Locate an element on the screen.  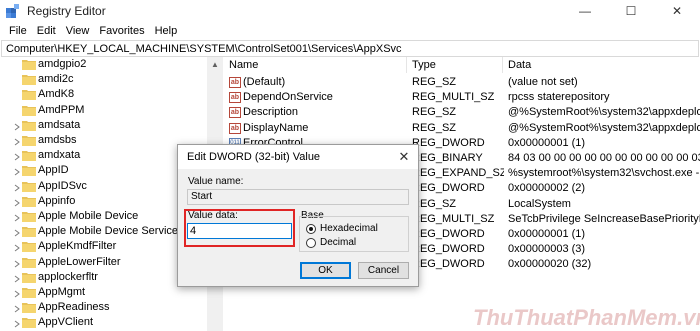
value-name: Description is located at coordinates (271, 112).